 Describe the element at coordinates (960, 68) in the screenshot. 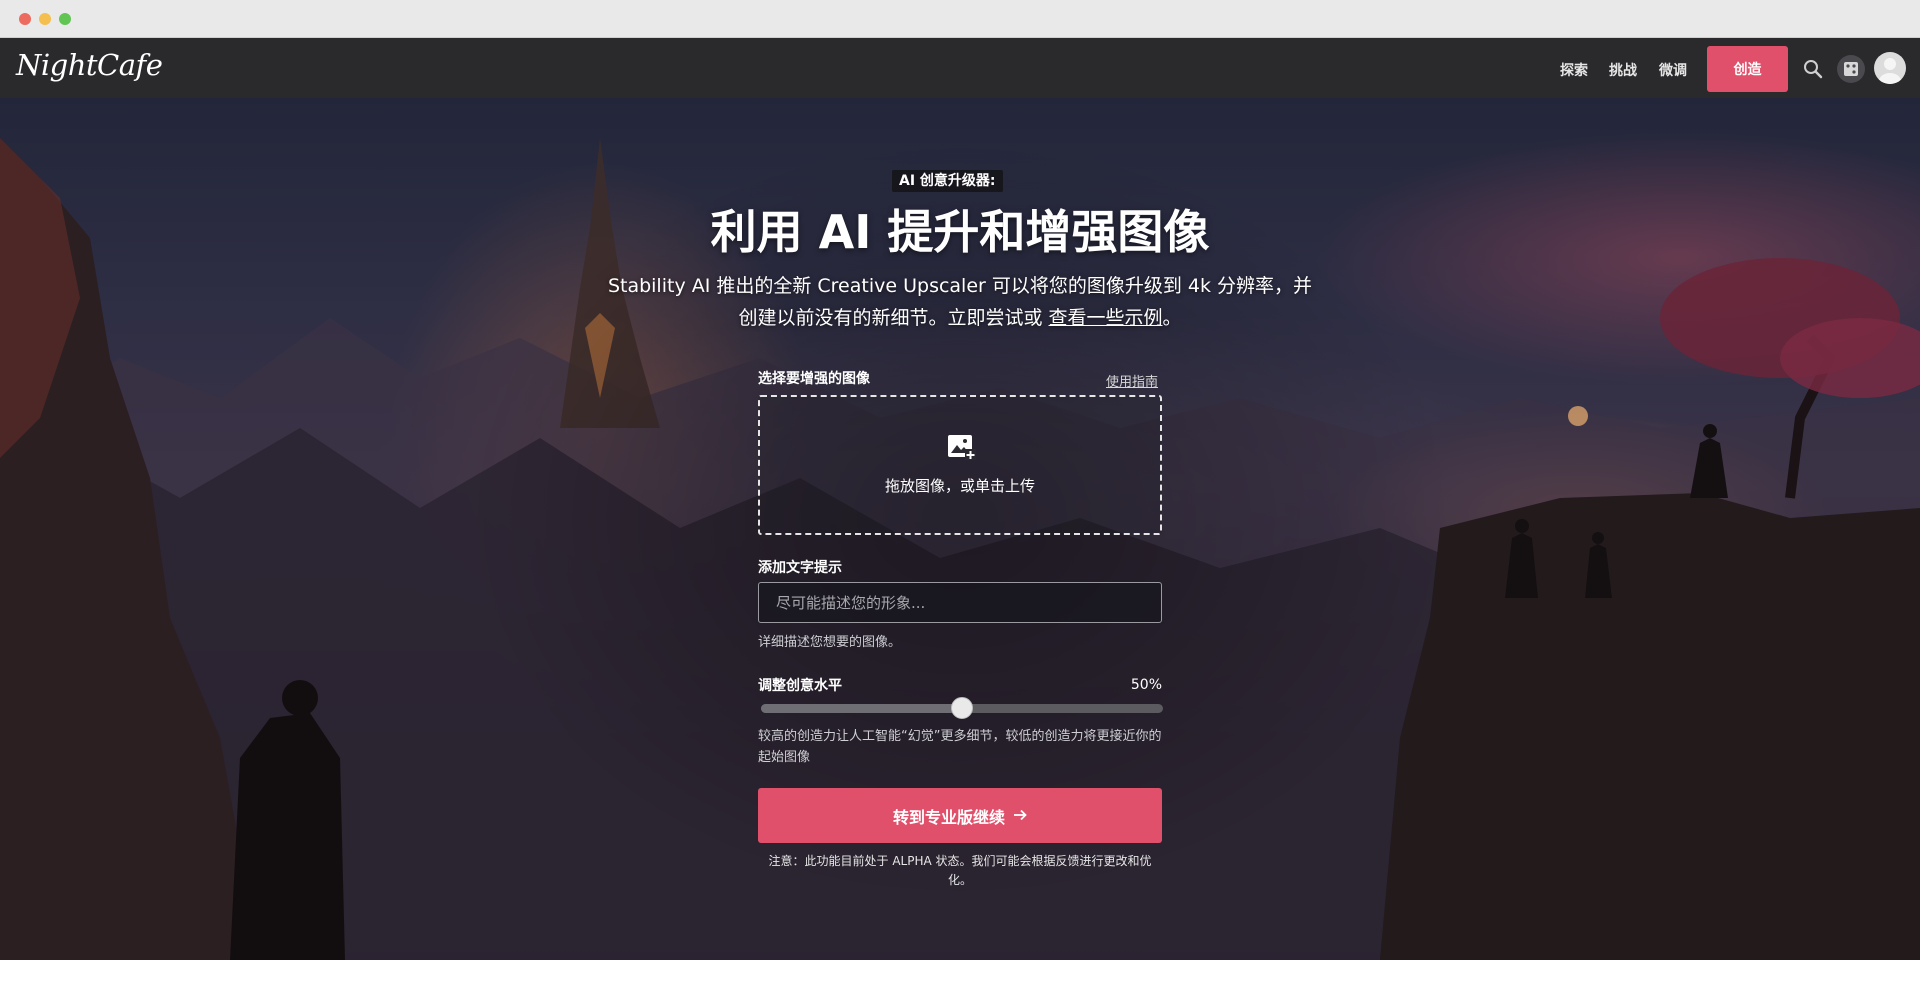

I see `top-navbar: NightCafe 探索 挑战 微调 创造` at that location.